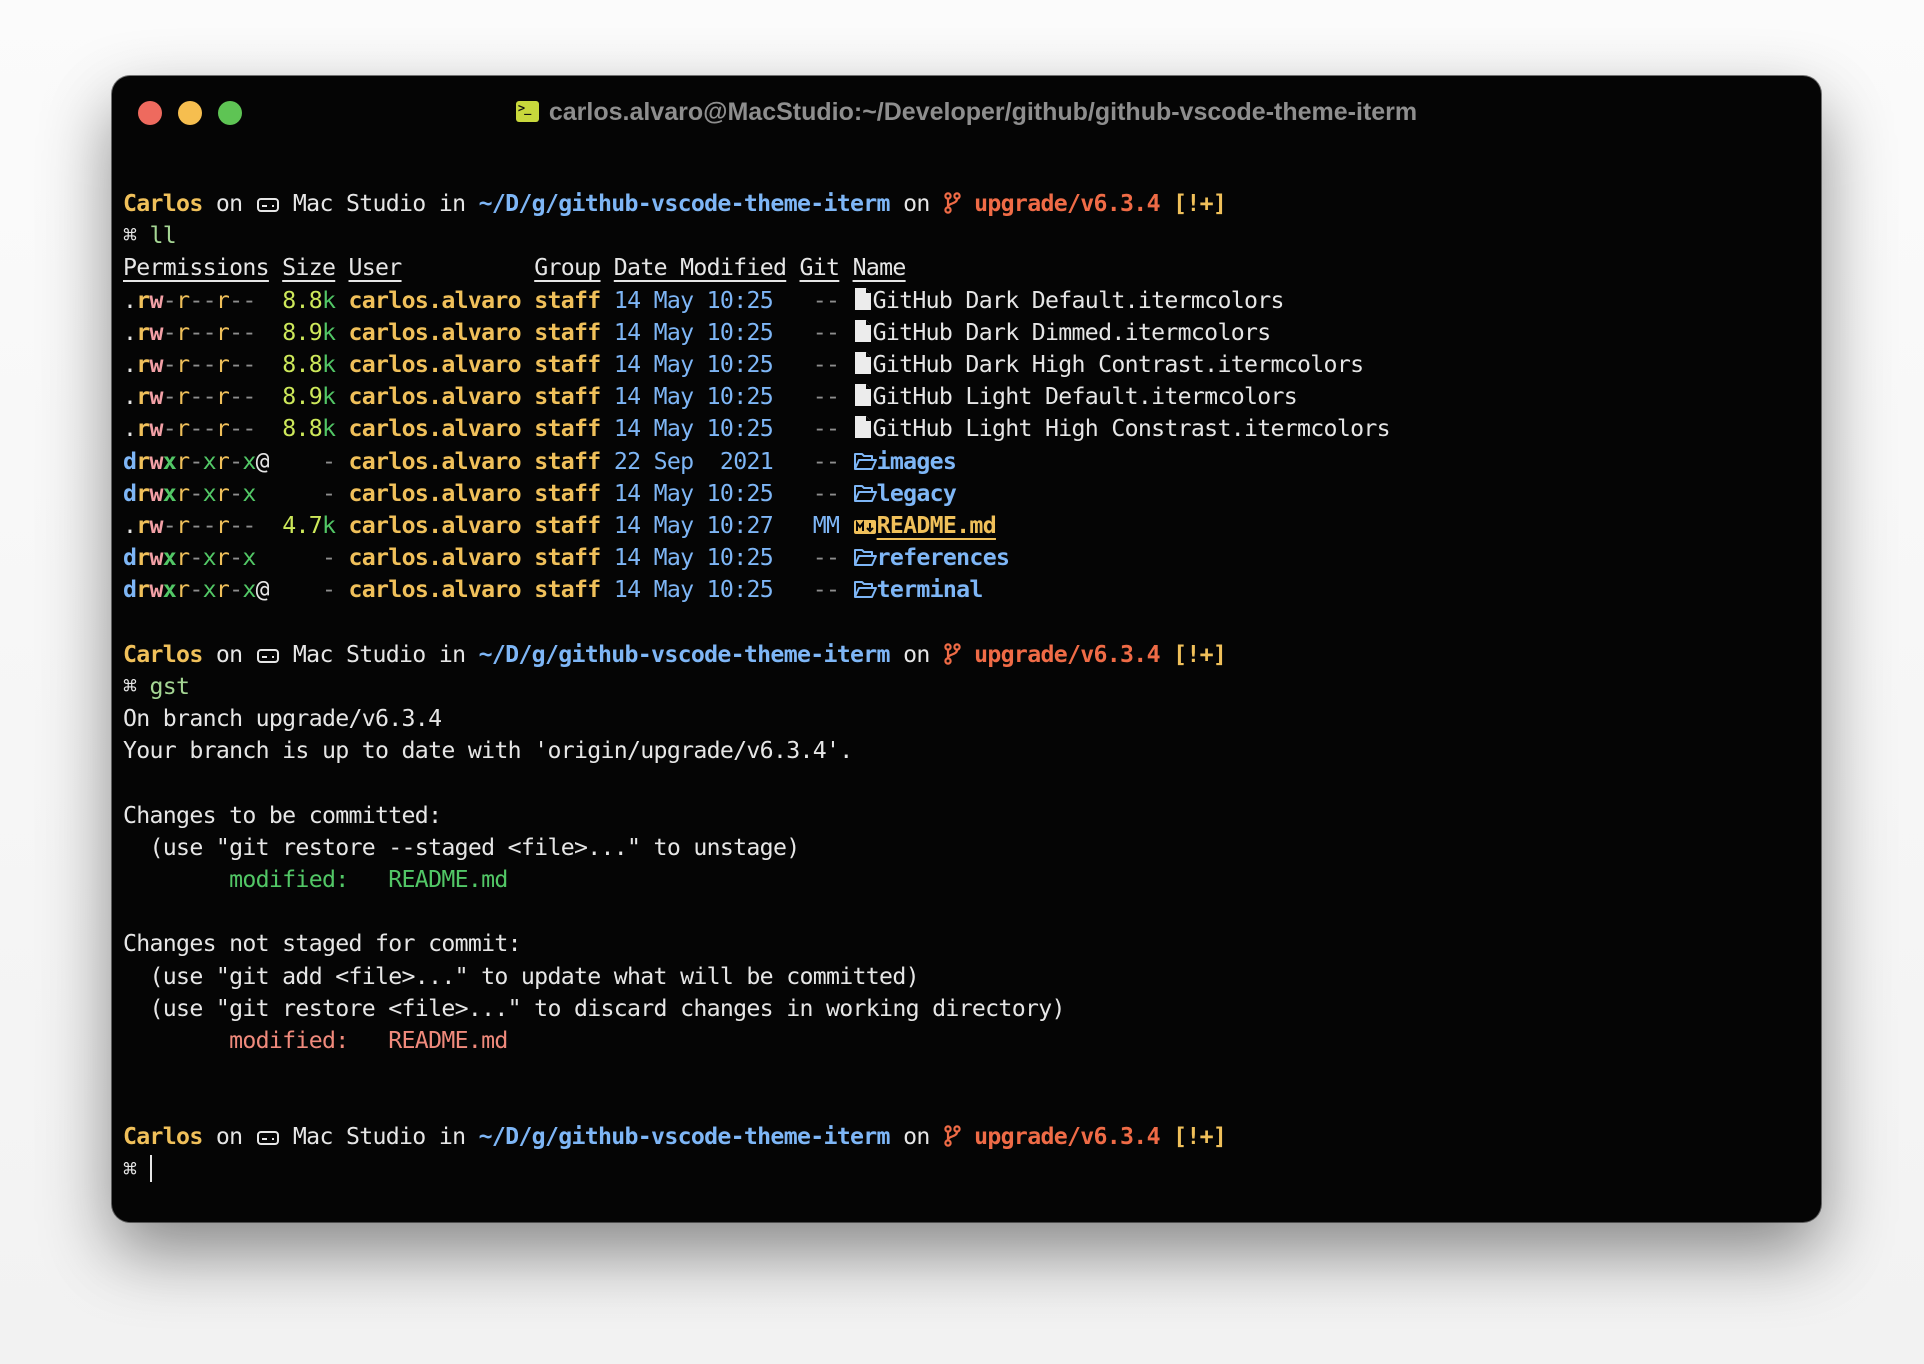 This screenshot has width=1924, height=1364. Describe the element at coordinates (150, 1168) in the screenshot. I see `text-cursor` at that location.